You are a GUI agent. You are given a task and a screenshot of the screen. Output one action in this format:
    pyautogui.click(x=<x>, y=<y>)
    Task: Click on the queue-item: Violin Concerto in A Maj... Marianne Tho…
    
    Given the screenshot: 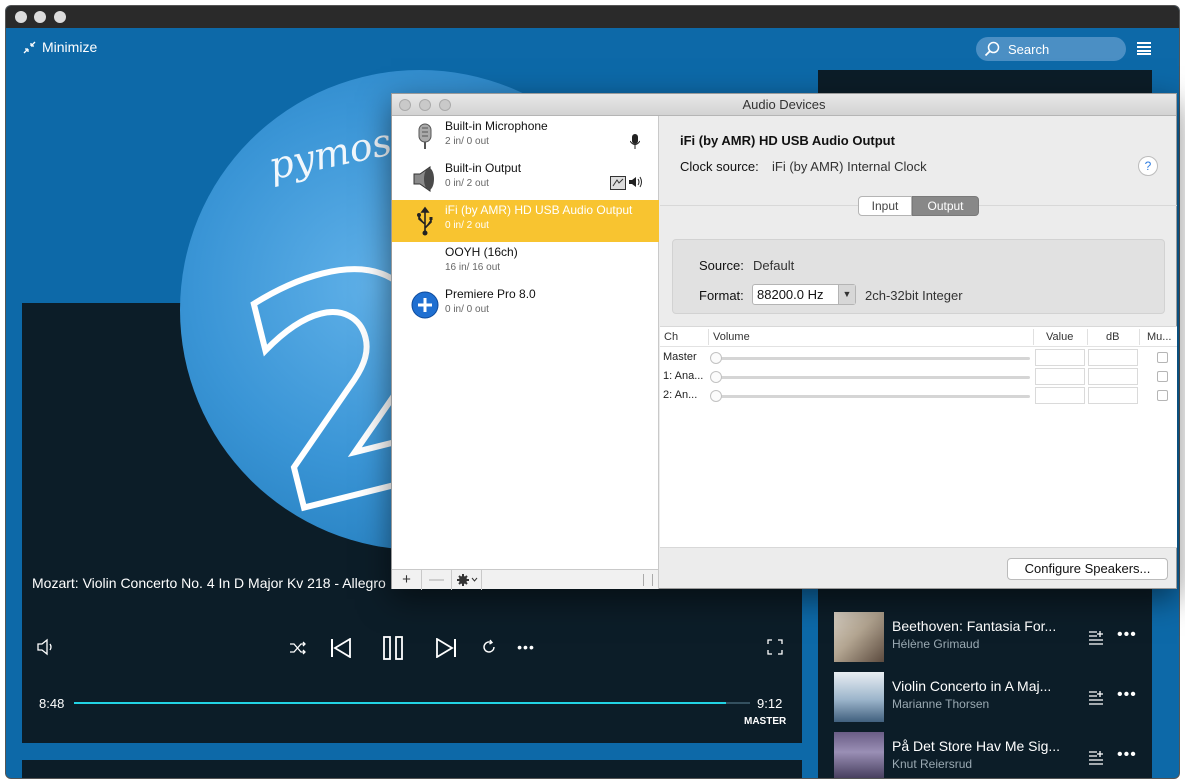 What is the action you would take?
    pyautogui.click(x=993, y=698)
    